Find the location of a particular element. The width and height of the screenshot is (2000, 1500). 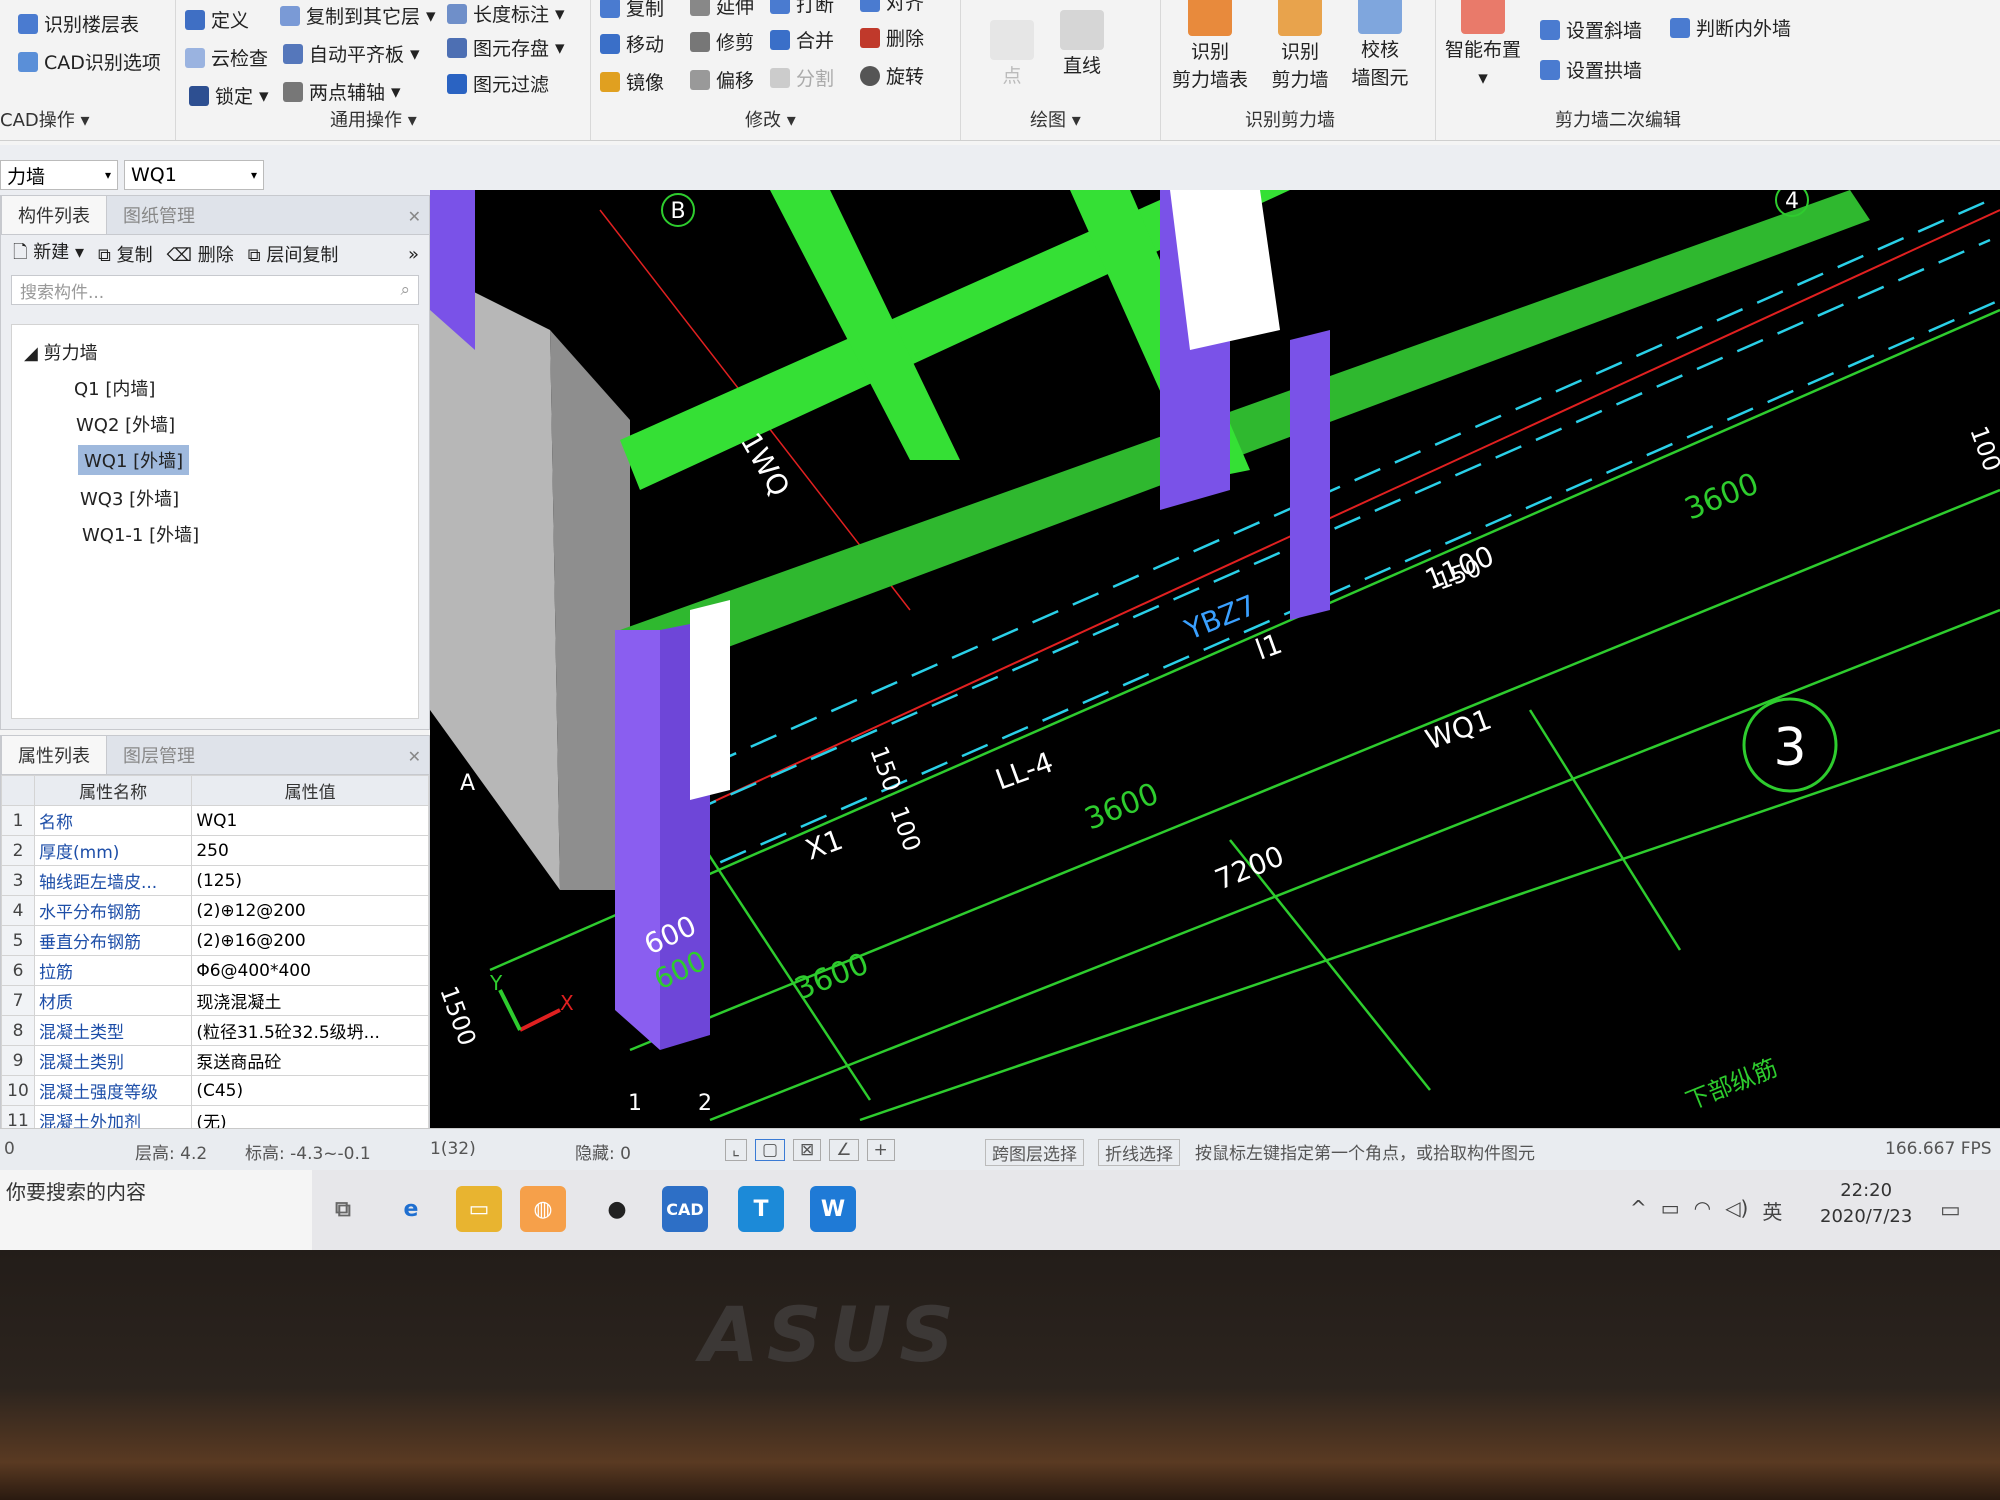

explorer-icon: ▭ is located at coordinates (479, 1209).